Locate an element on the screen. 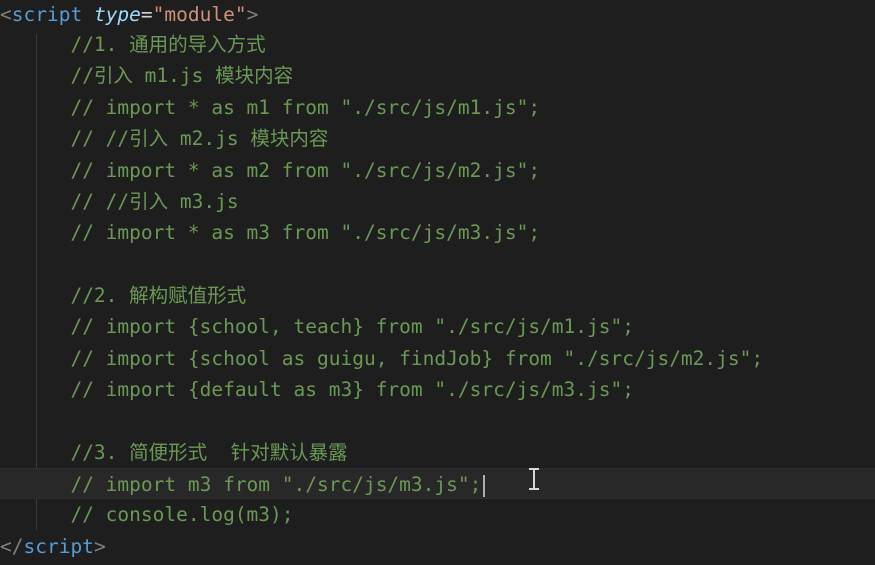  tag-open-bracket: </ is located at coordinates (12, 546).